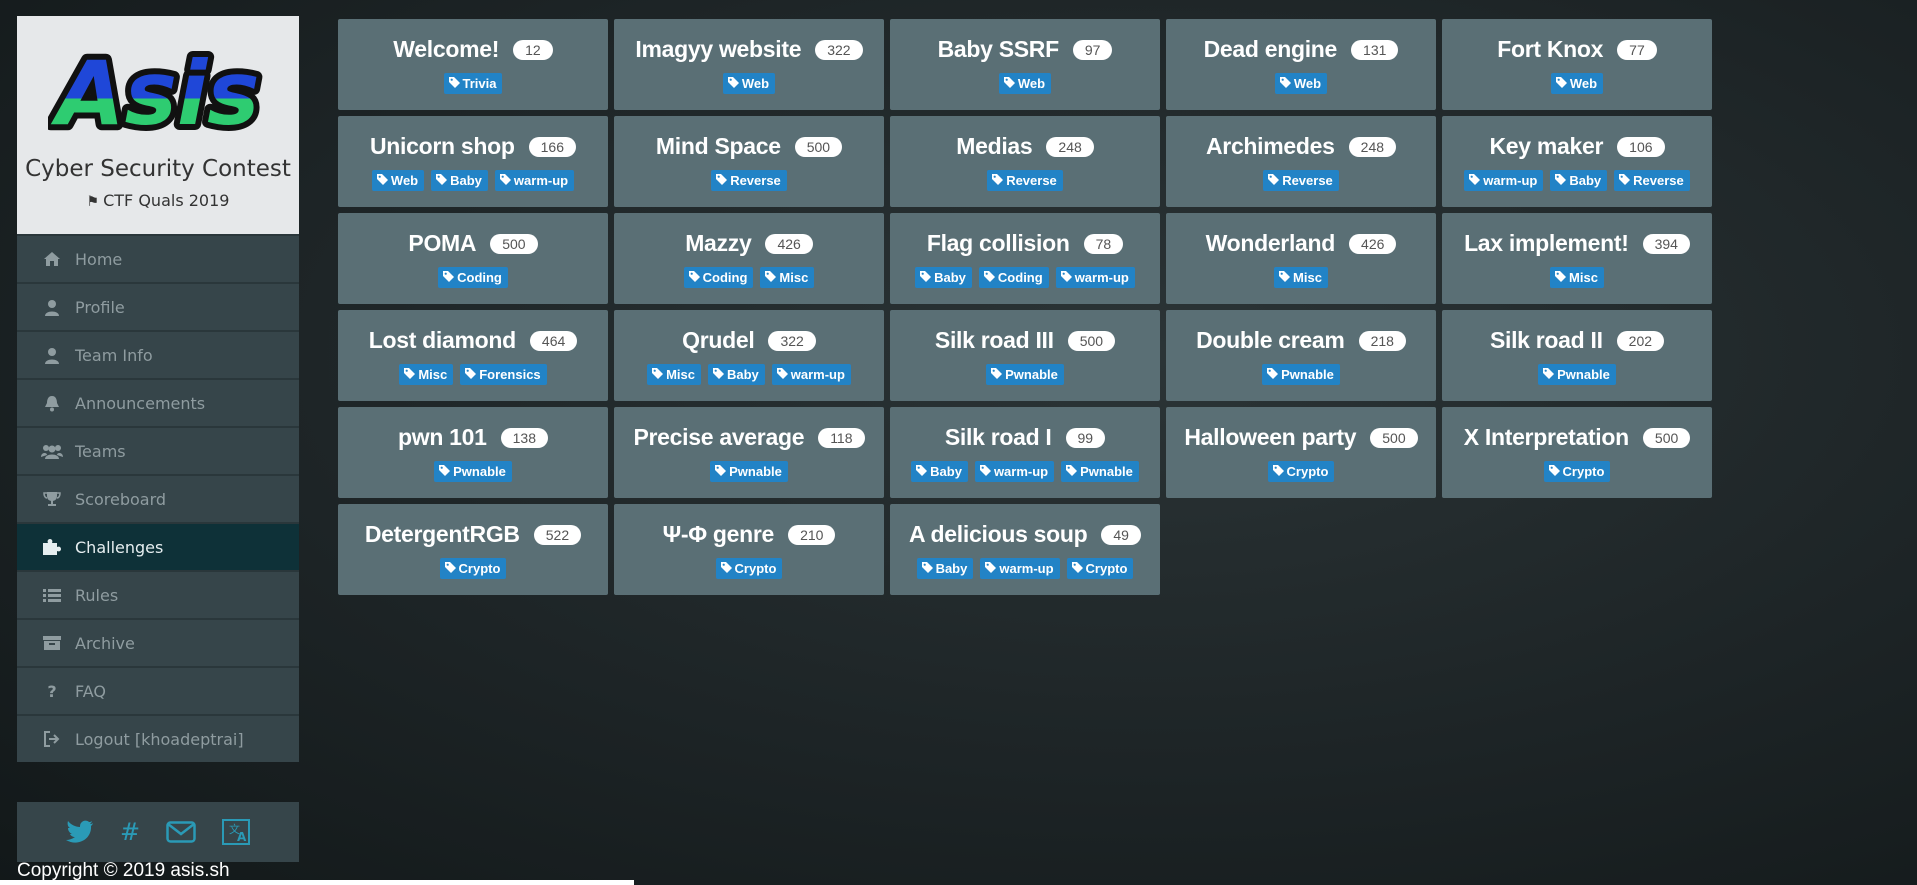 This screenshot has width=1917, height=885. I want to click on challenge-card: Halloween party 500 Crypto, so click(1301, 452).